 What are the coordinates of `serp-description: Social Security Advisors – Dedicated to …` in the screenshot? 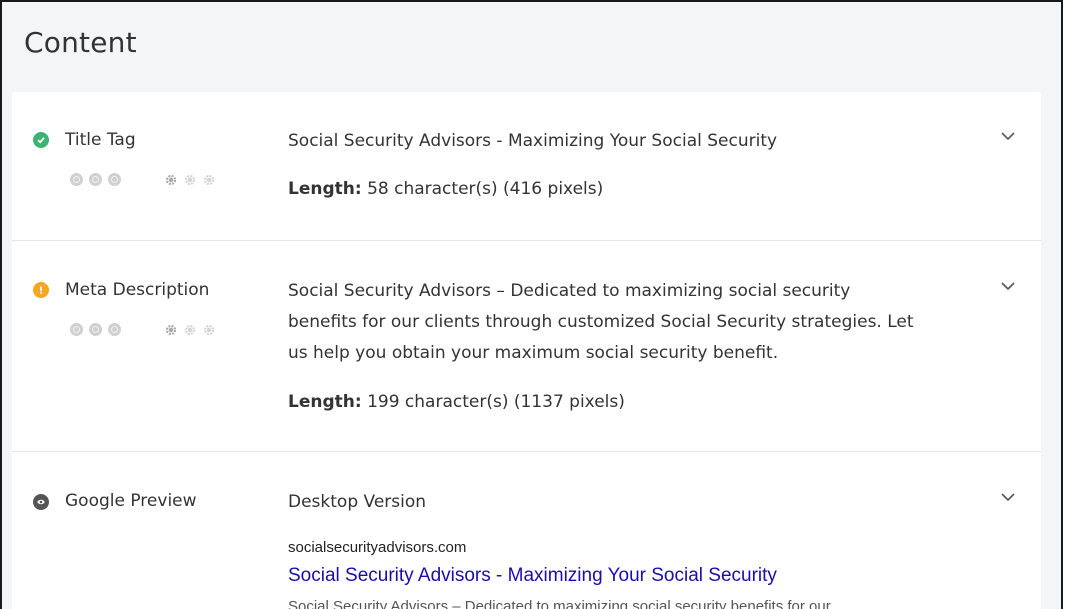 It's located at (559, 603).